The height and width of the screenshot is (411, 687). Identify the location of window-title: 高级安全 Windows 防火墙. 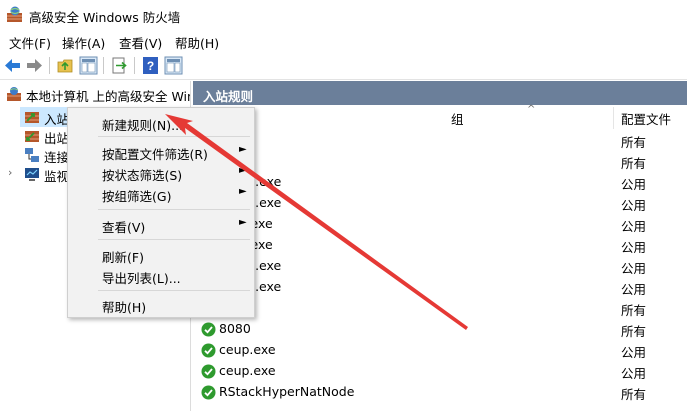
(105, 17).